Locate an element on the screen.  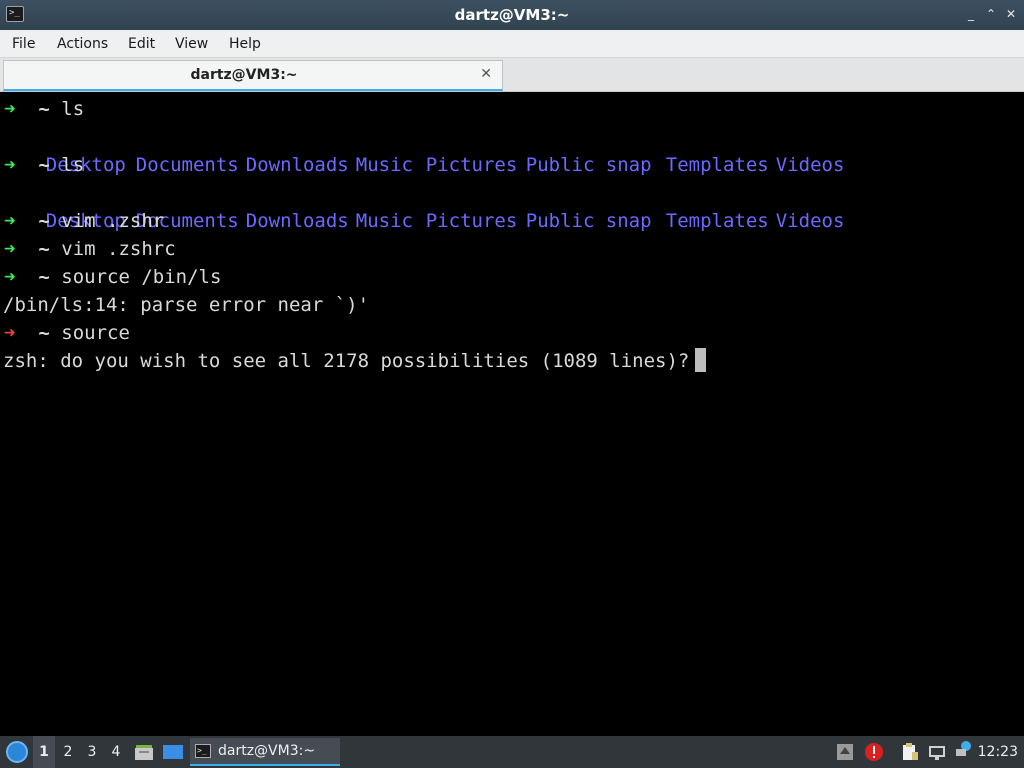
dir-entry: Documents is located at coordinates (187, 165).